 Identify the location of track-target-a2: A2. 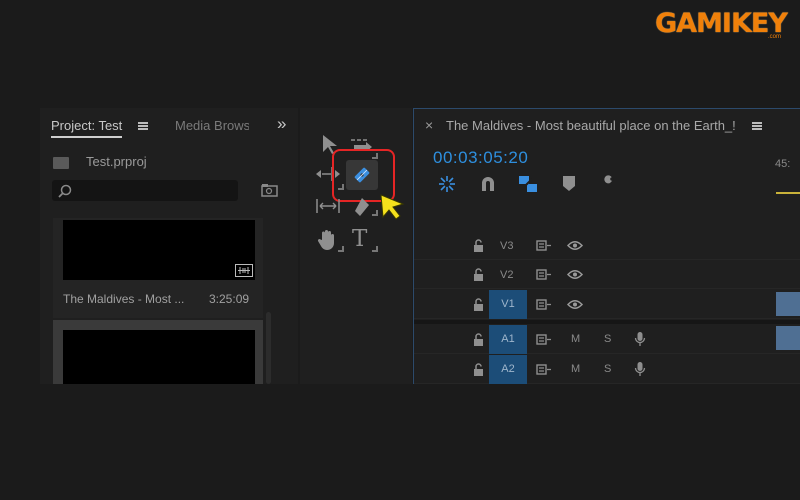
(508, 369).